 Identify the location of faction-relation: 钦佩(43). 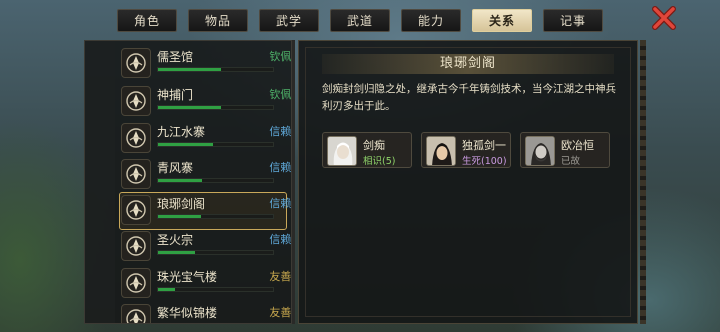
(280, 56).